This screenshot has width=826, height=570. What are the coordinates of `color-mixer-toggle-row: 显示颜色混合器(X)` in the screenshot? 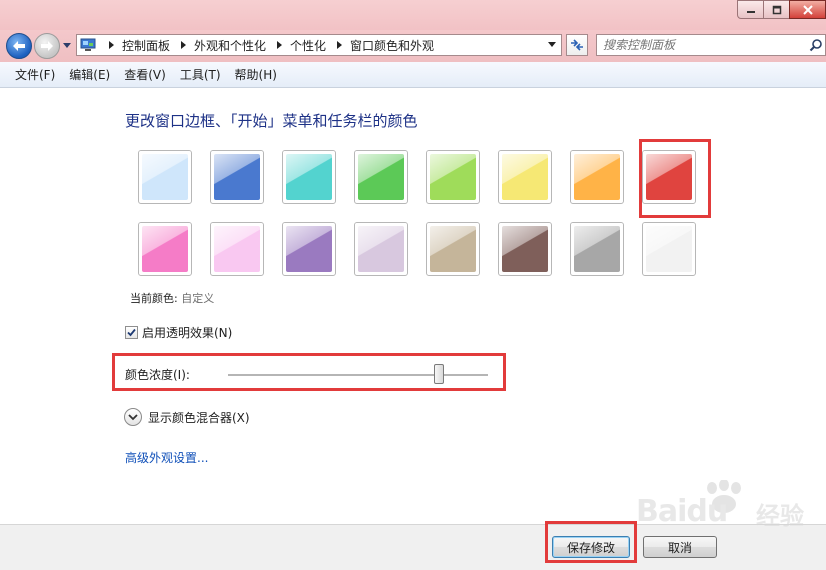 It's located at (187, 417).